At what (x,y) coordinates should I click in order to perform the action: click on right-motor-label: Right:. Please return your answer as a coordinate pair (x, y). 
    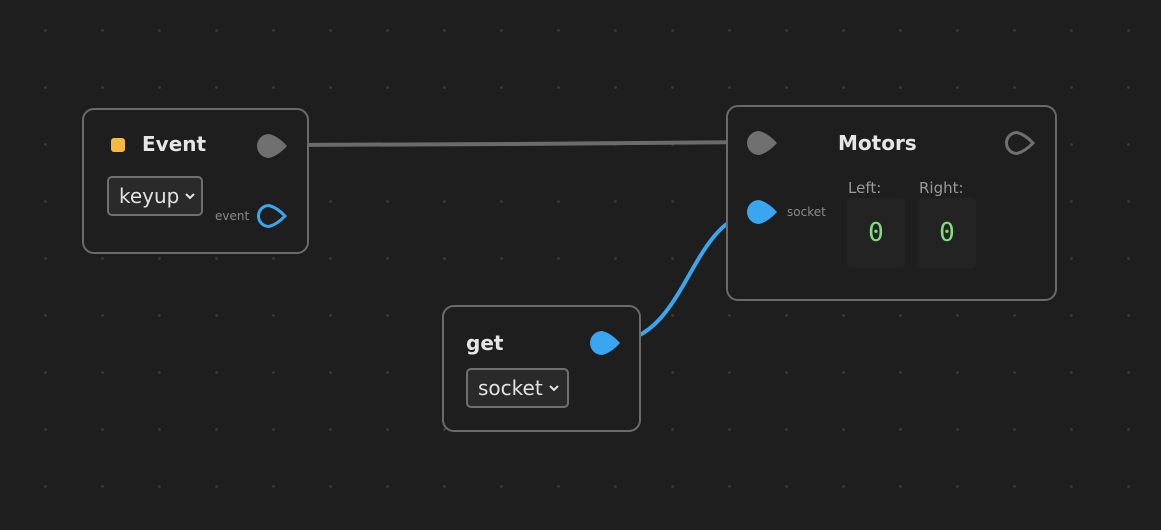
    Looking at the image, I should click on (941, 188).